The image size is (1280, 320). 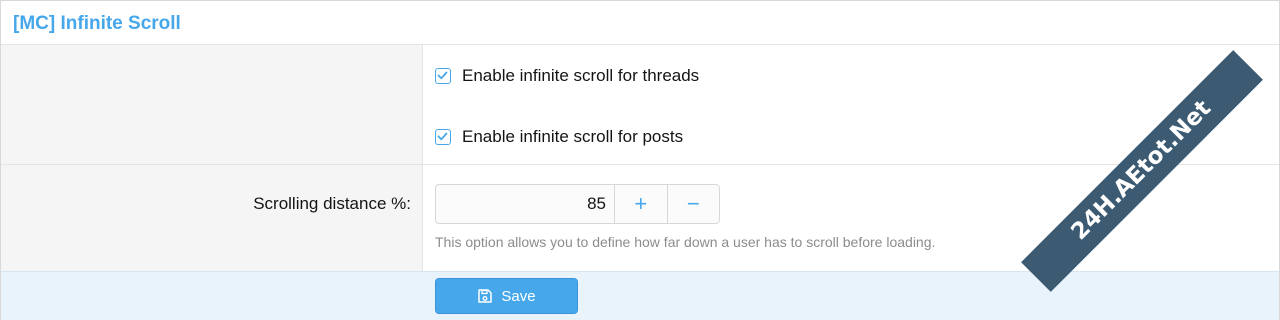 I want to click on checkbox-posts, so click(x=443, y=137).